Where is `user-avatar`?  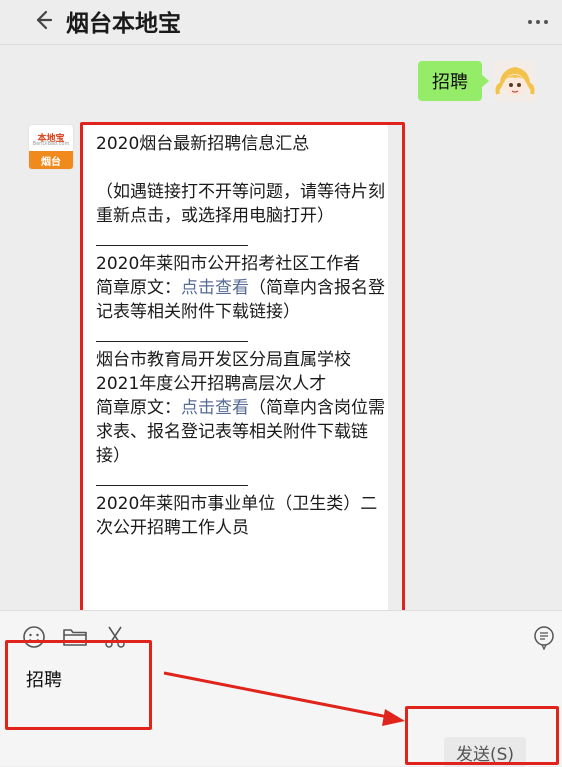
user-avatar is located at coordinates (515, 81).